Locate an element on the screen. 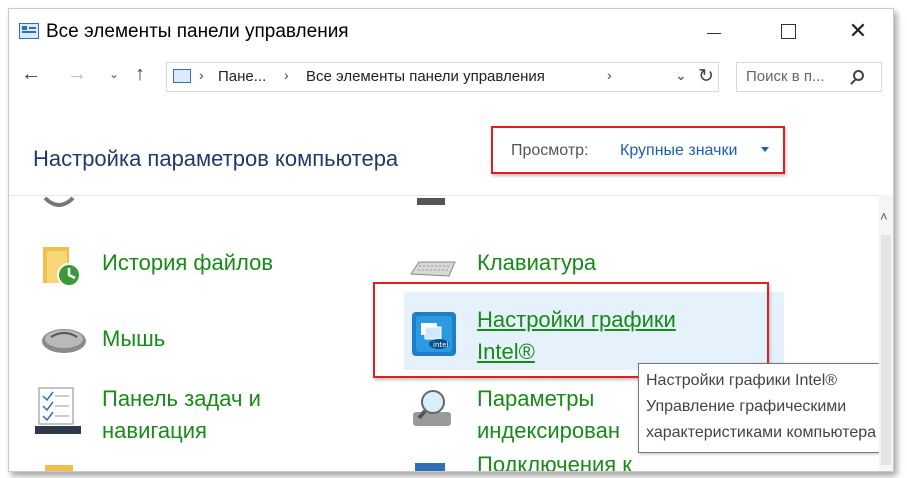 This screenshot has height=478, width=907. minimize-button is located at coordinates (714, 31).